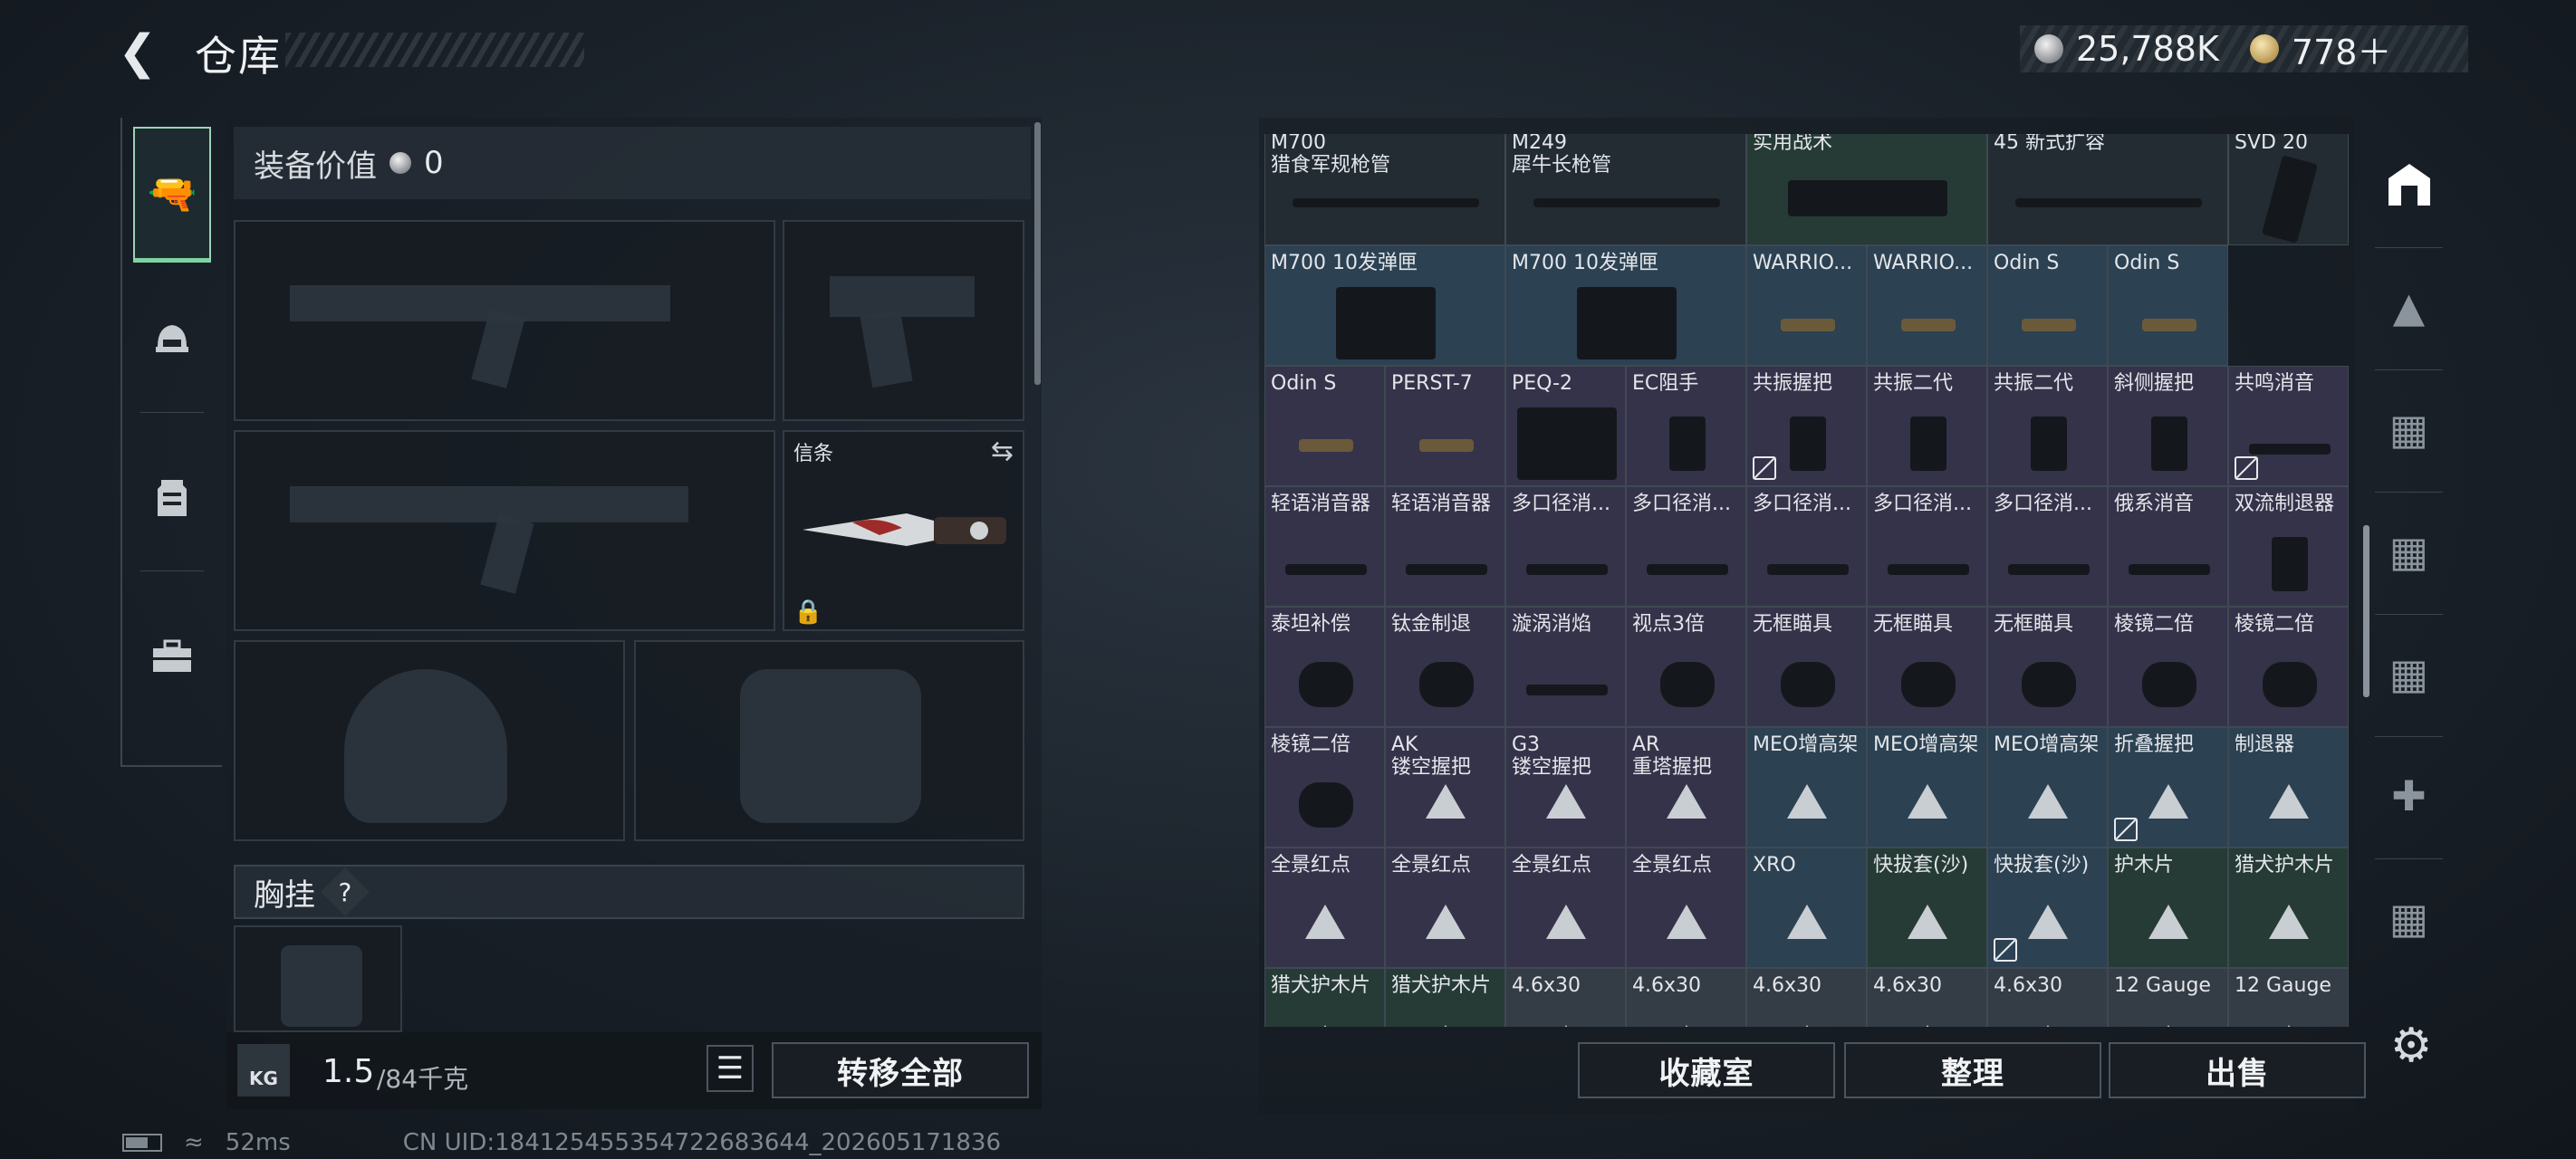  What do you see at coordinates (2168, 787) in the screenshot?
I see `stash-item: 折叠握把` at bounding box center [2168, 787].